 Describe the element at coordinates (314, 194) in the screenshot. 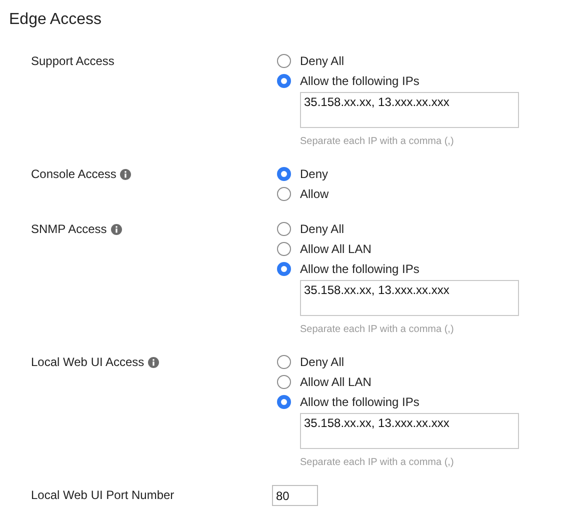

I see `radio-label: Allow` at that location.